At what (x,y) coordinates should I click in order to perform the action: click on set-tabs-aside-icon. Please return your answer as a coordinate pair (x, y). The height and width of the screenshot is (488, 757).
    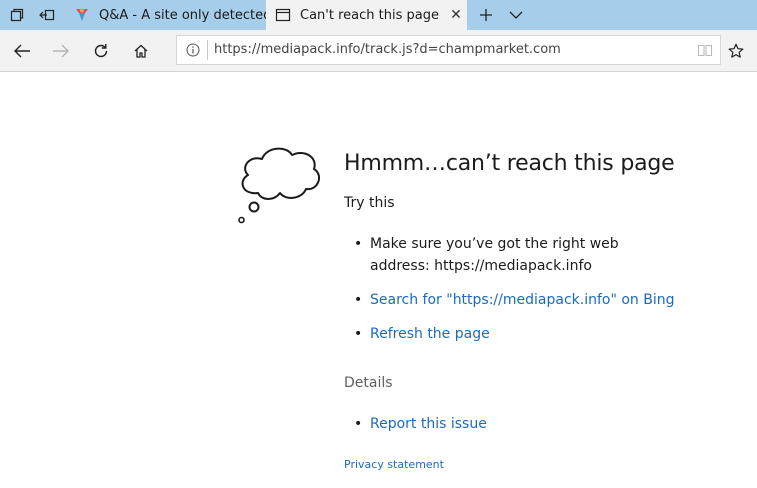
    Looking at the image, I should click on (47, 15).